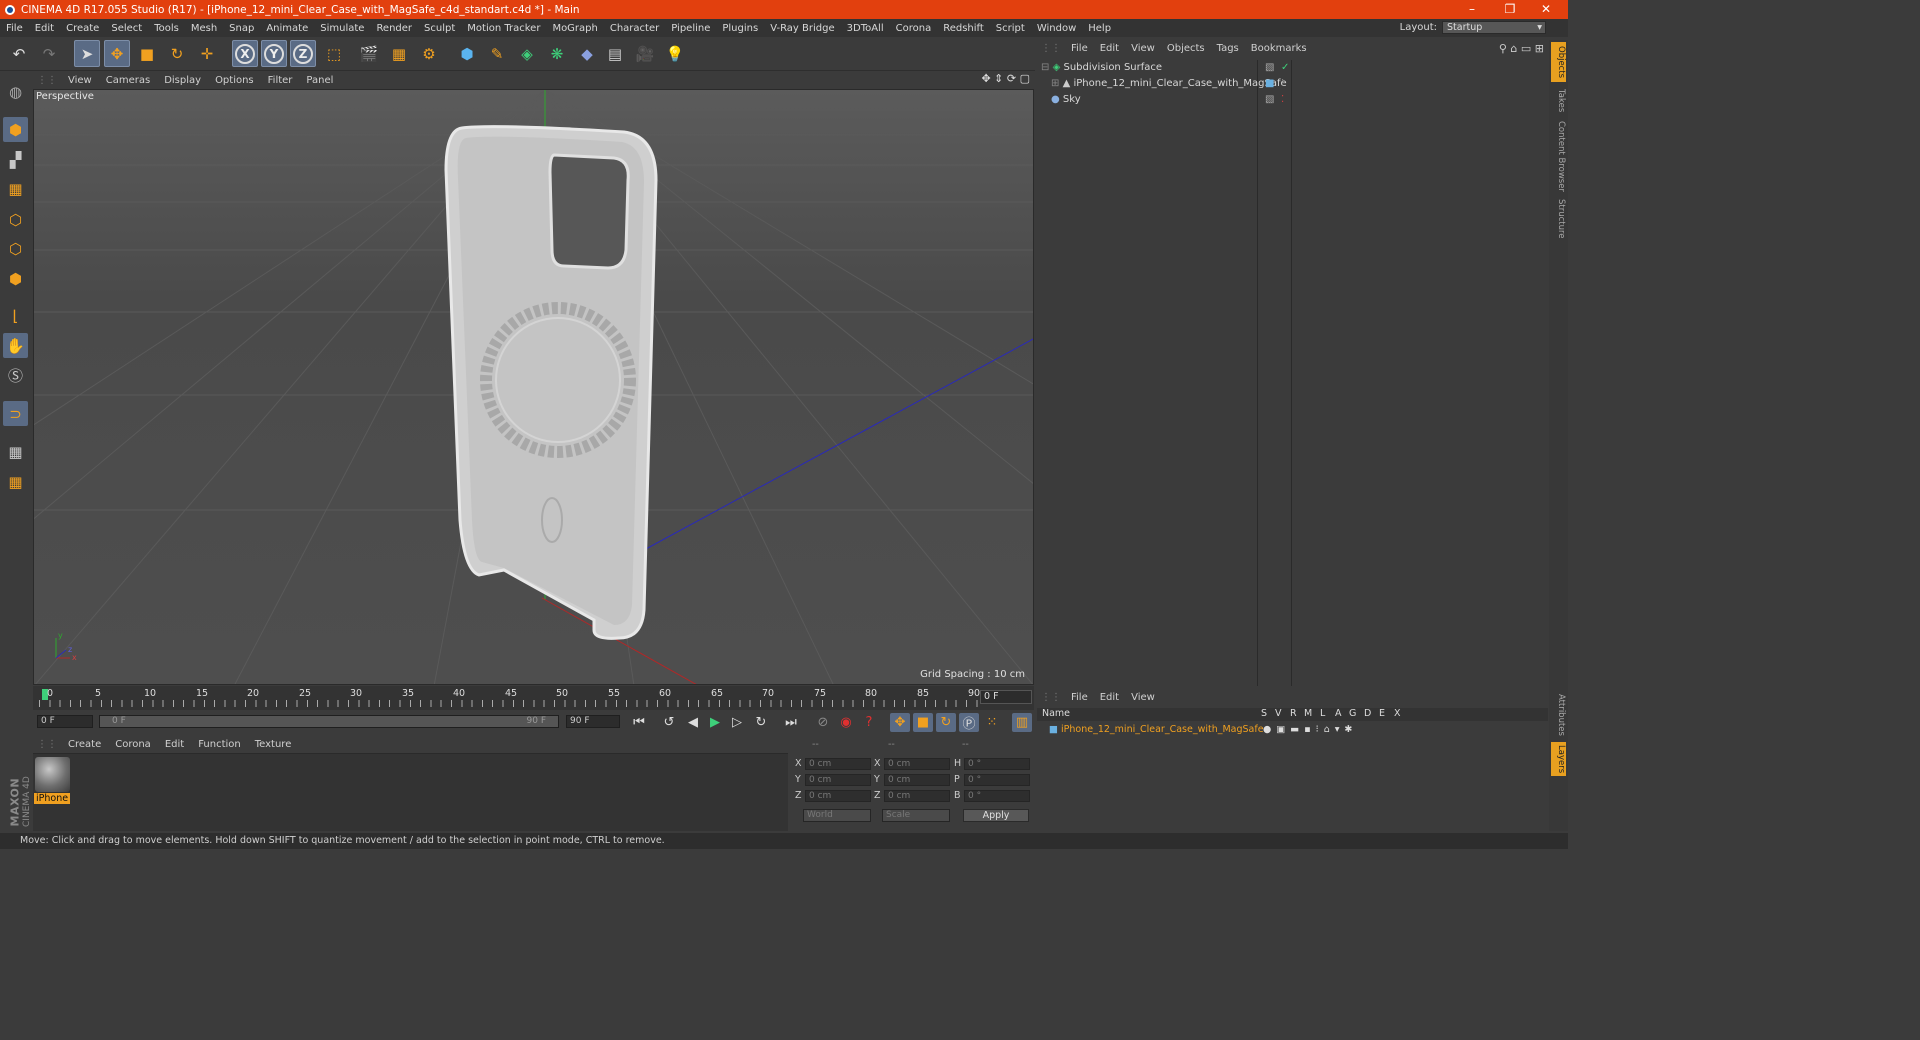  I want to click on previous-key-icon: ↺, so click(669, 722).